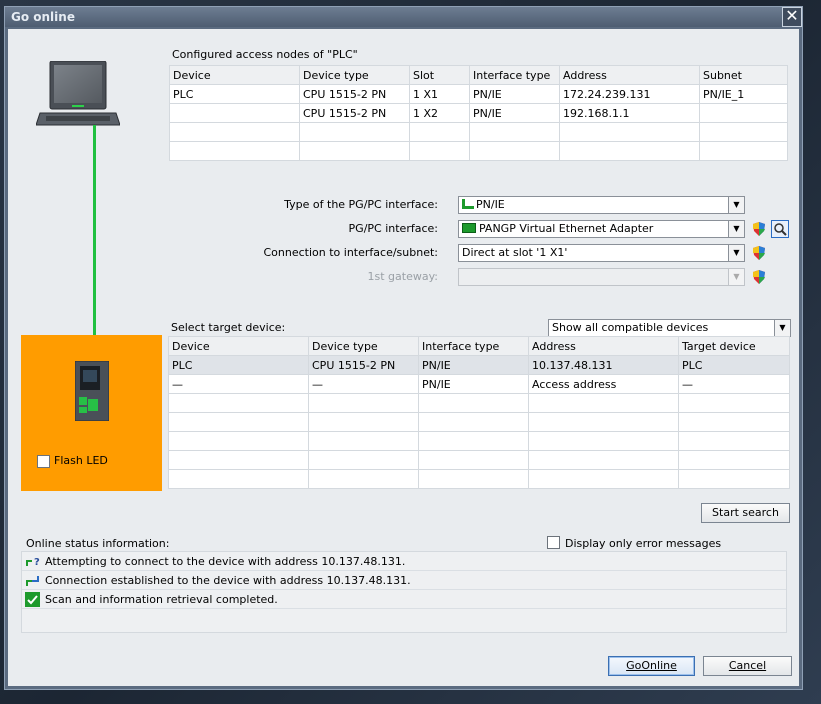  Describe the element at coordinates (792, 17) in the screenshot. I see `close-icon: ✕` at that location.